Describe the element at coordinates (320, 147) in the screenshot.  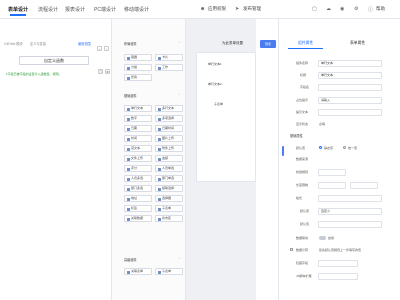
I see `radio-static` at that location.